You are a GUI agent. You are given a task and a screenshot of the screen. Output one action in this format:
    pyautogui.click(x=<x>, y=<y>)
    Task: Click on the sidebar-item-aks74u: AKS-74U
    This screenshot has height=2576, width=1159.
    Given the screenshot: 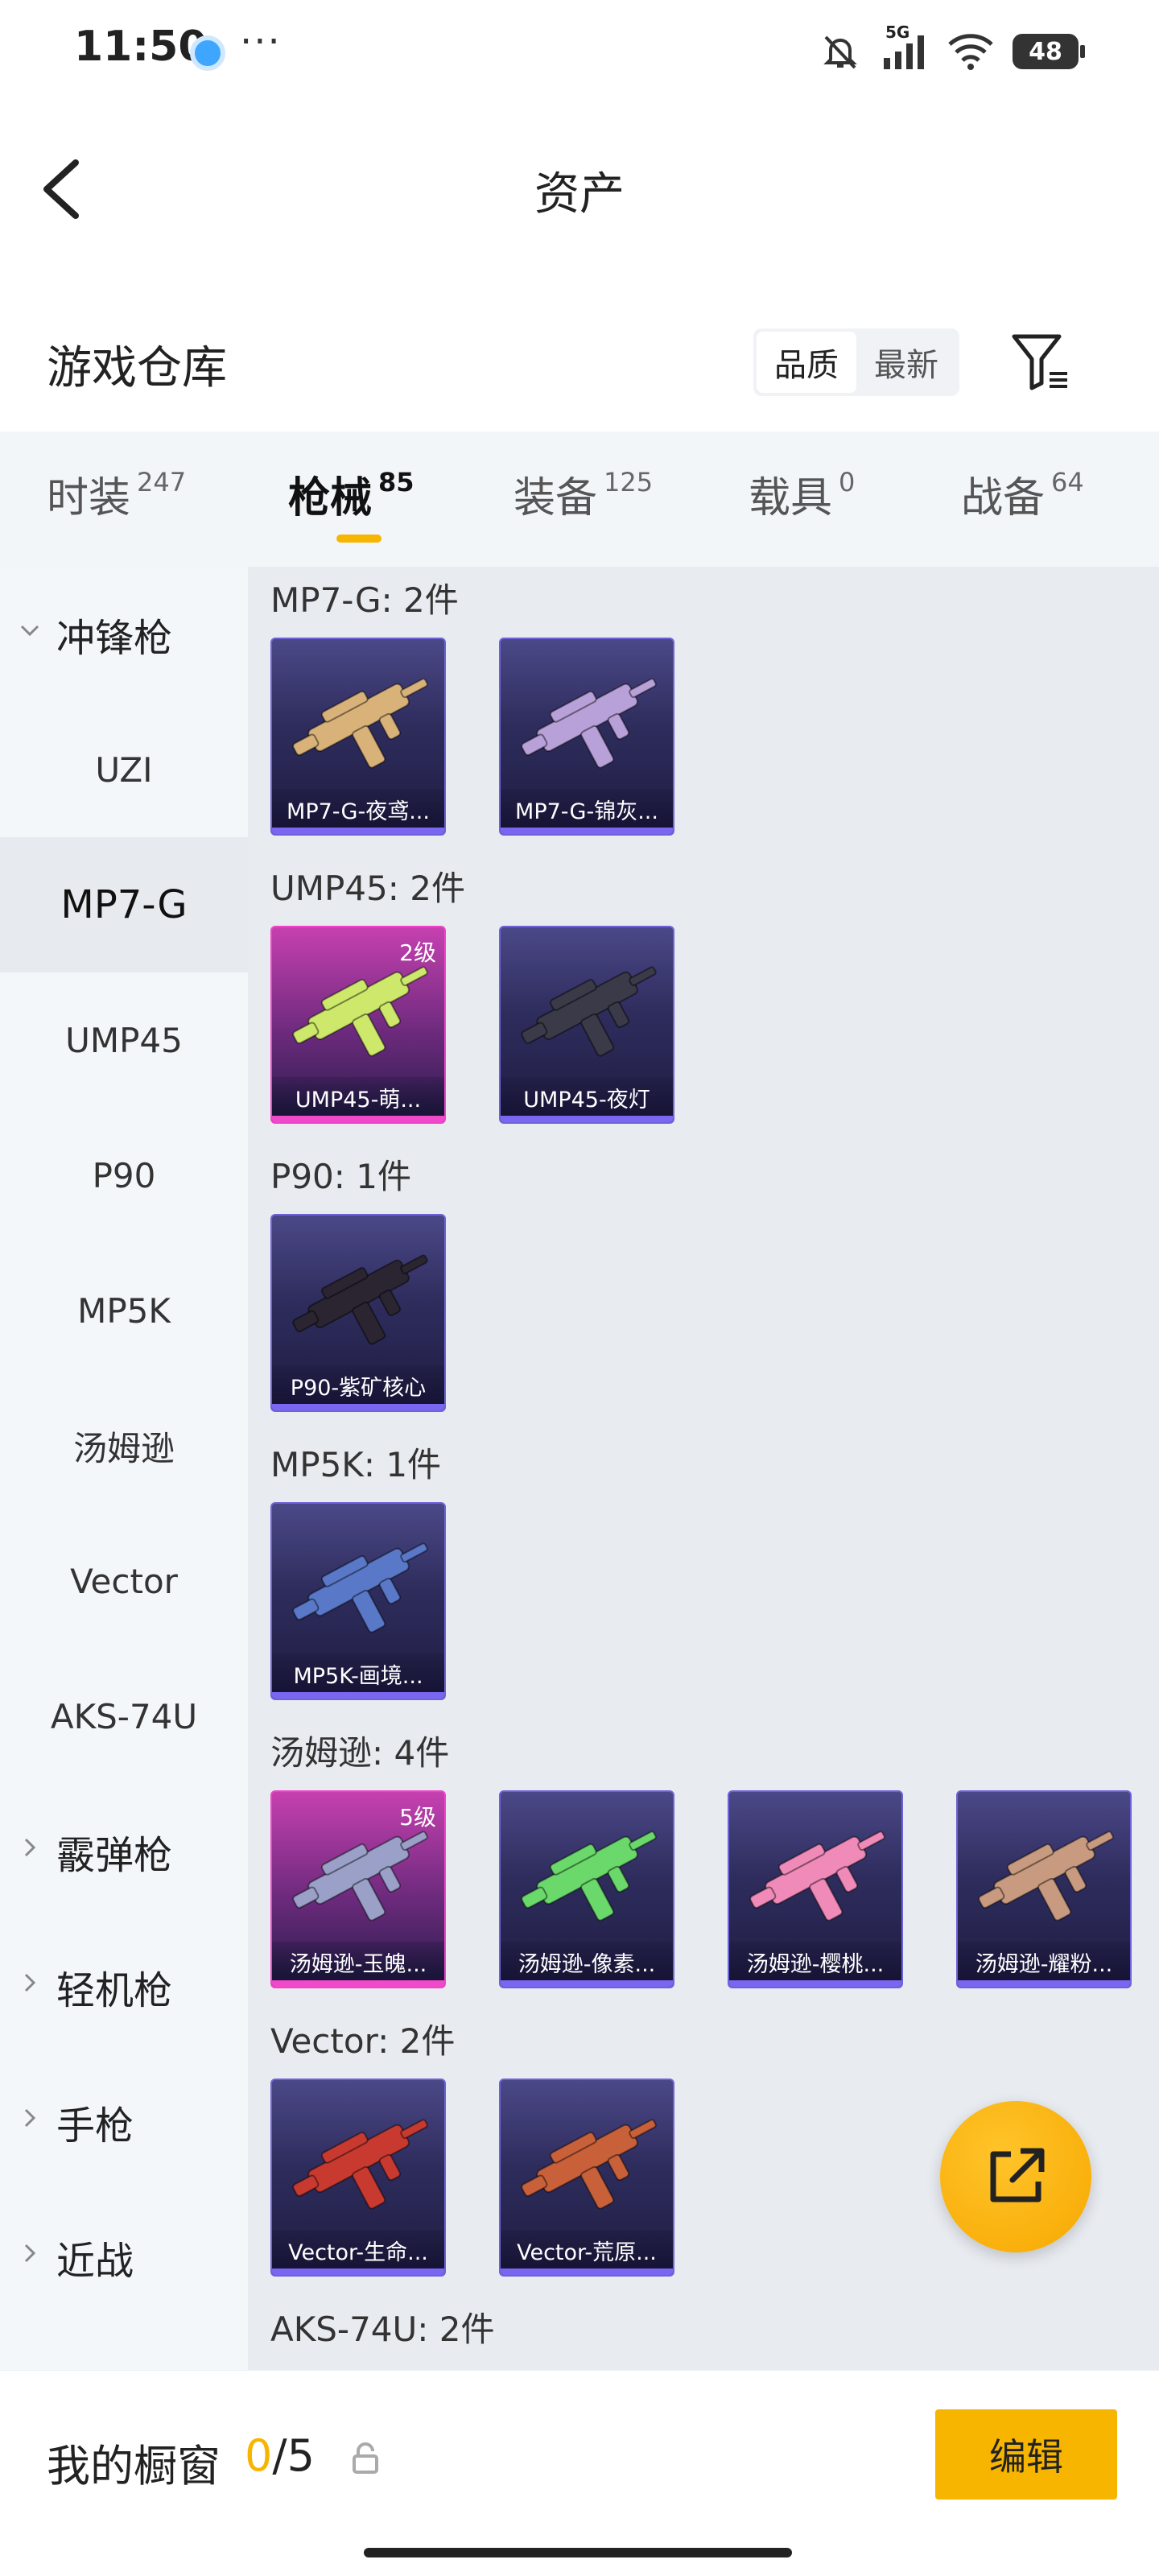 What is the action you would take?
    pyautogui.click(x=124, y=1716)
    